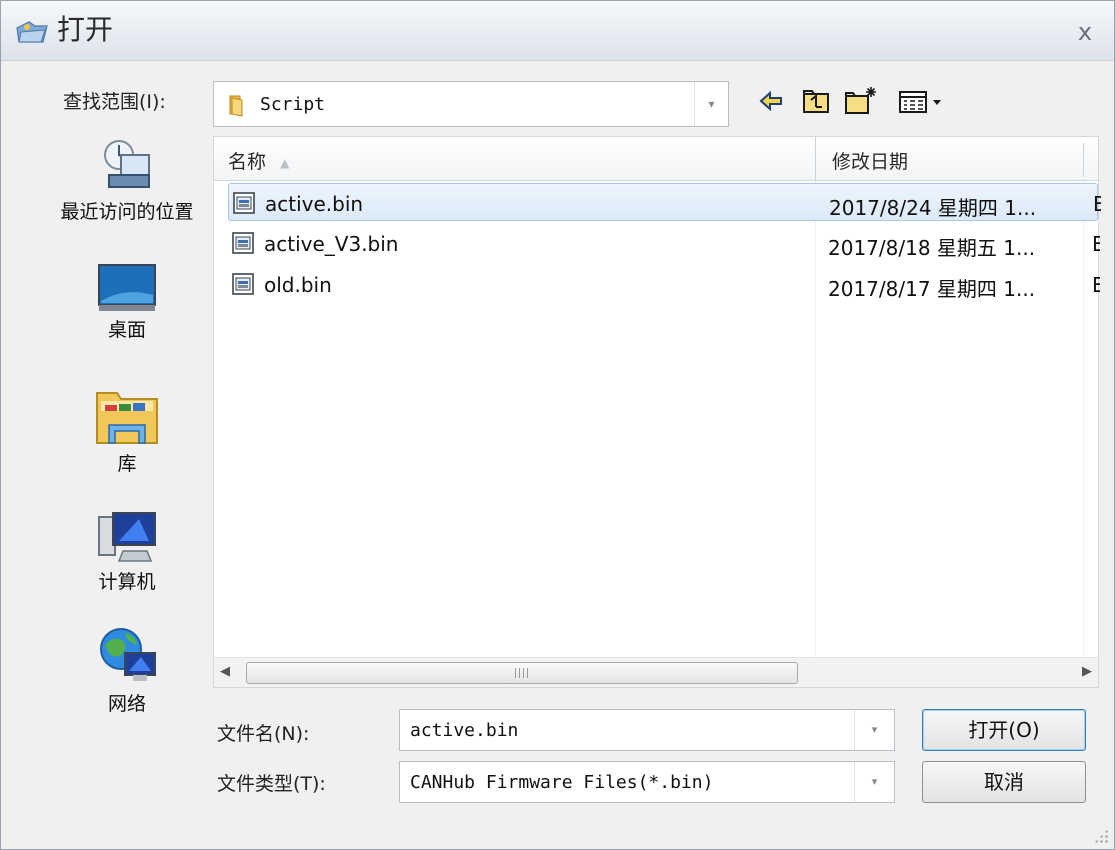 The image size is (1115, 850). Describe the element at coordinates (127, 464) in the screenshot. I see `place-libraries-label: 库` at that location.